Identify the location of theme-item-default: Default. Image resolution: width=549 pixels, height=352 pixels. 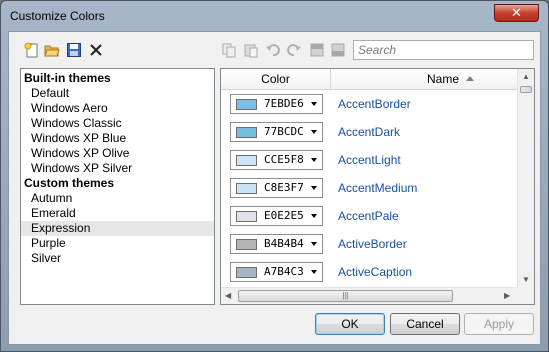
(117, 93).